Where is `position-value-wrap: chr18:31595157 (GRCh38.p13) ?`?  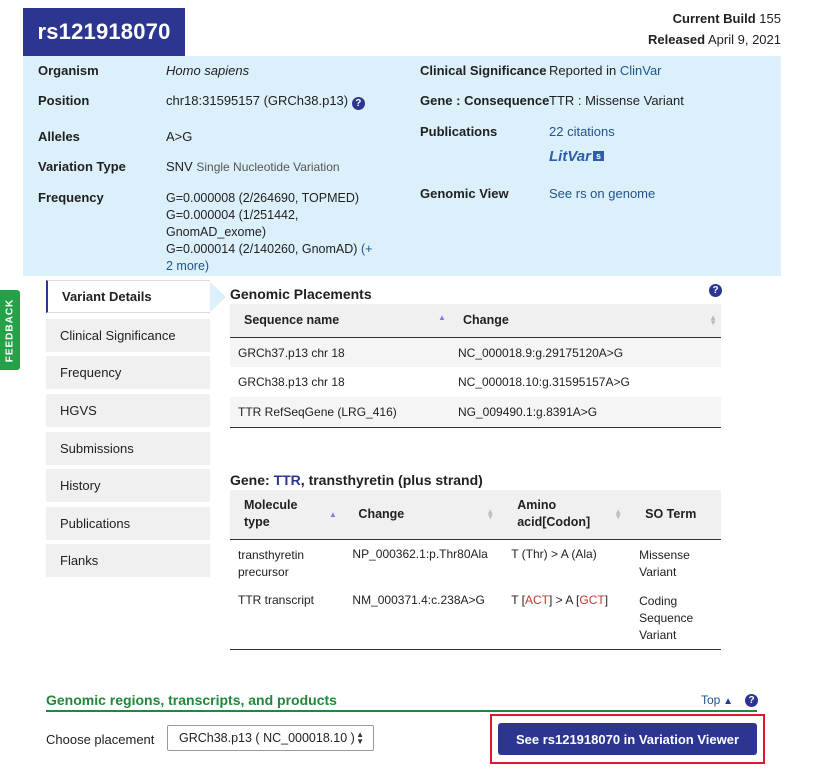 position-value-wrap: chr18:31595157 (GRCh38.p13) ? is located at coordinates (265, 101).